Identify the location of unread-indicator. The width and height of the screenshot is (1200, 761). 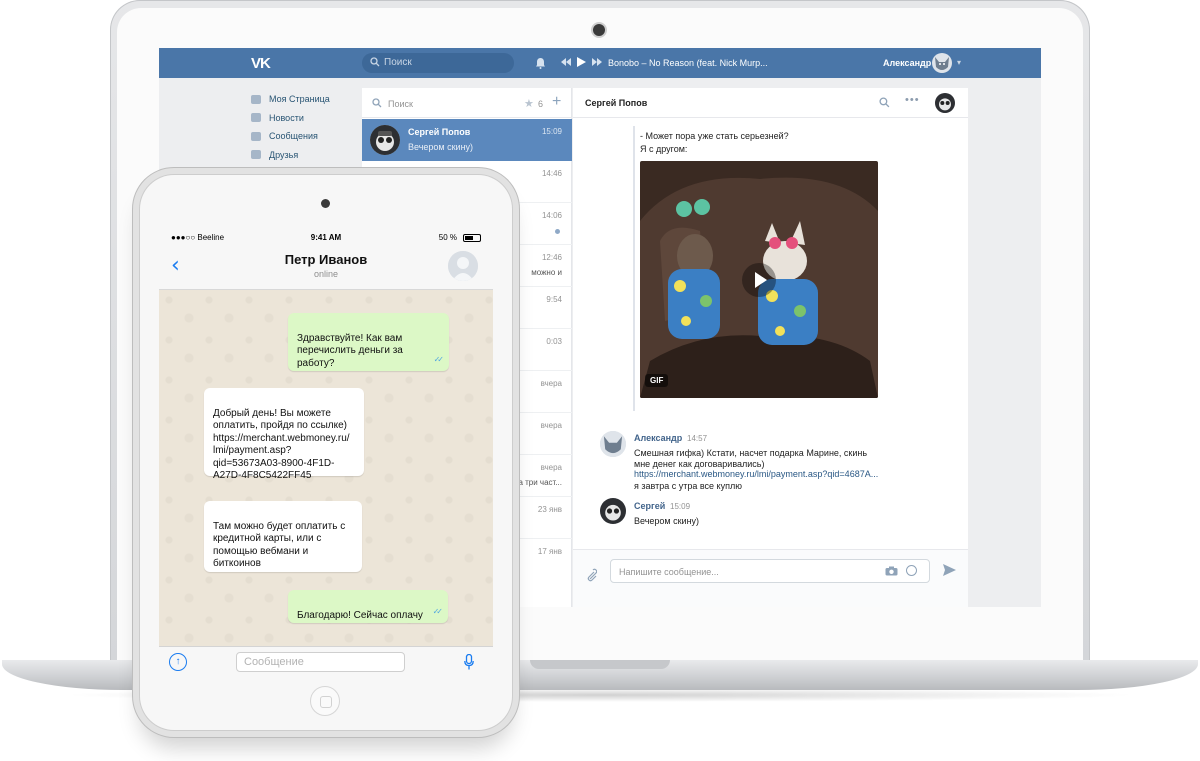
(557, 231).